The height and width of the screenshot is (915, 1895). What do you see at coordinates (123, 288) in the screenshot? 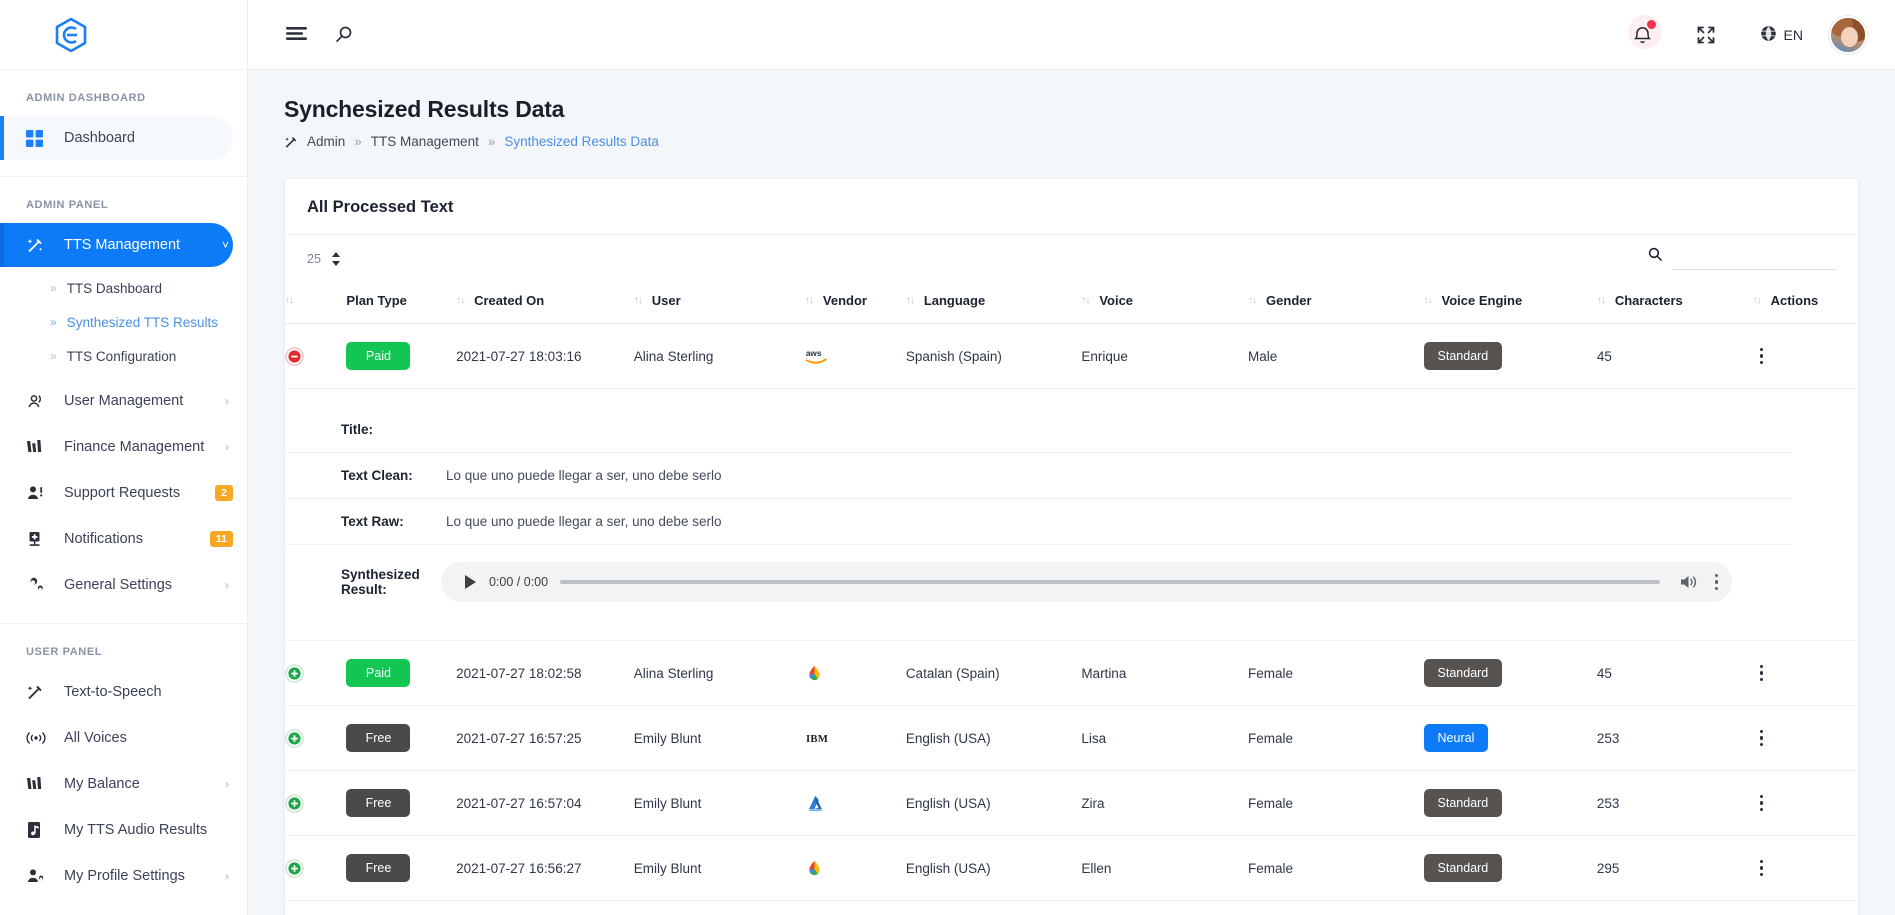
I see `sidebar-item-tts-dashboard: » TTS Dashboard` at bounding box center [123, 288].